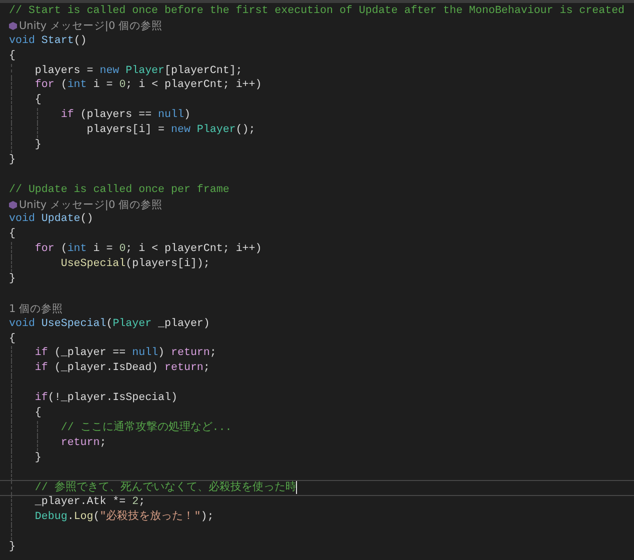  Describe the element at coordinates (90, 502) in the screenshot. I see `code-line: _player.Atk *= 2;` at that location.